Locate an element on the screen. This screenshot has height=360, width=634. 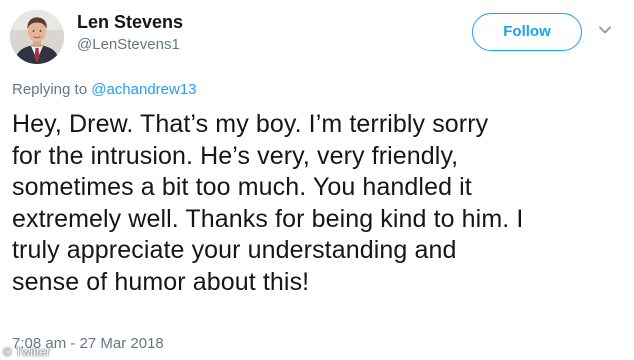
profile-photo is located at coordinates (37, 37).